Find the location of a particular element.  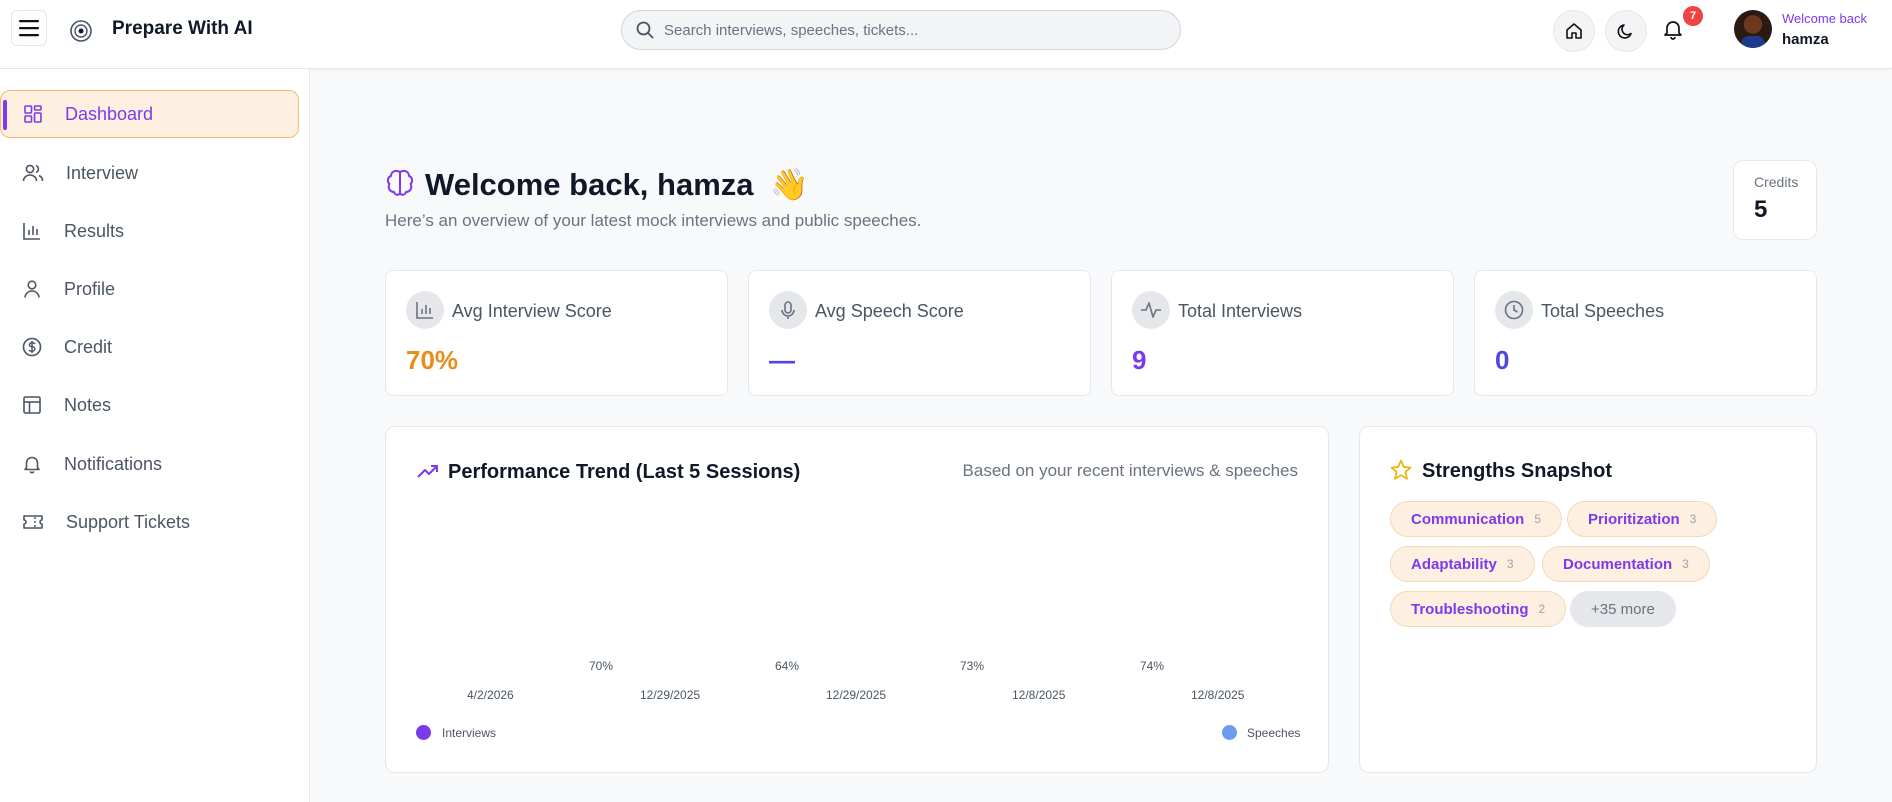

sidebar-item-profile: Profile is located at coordinates (149, 289).